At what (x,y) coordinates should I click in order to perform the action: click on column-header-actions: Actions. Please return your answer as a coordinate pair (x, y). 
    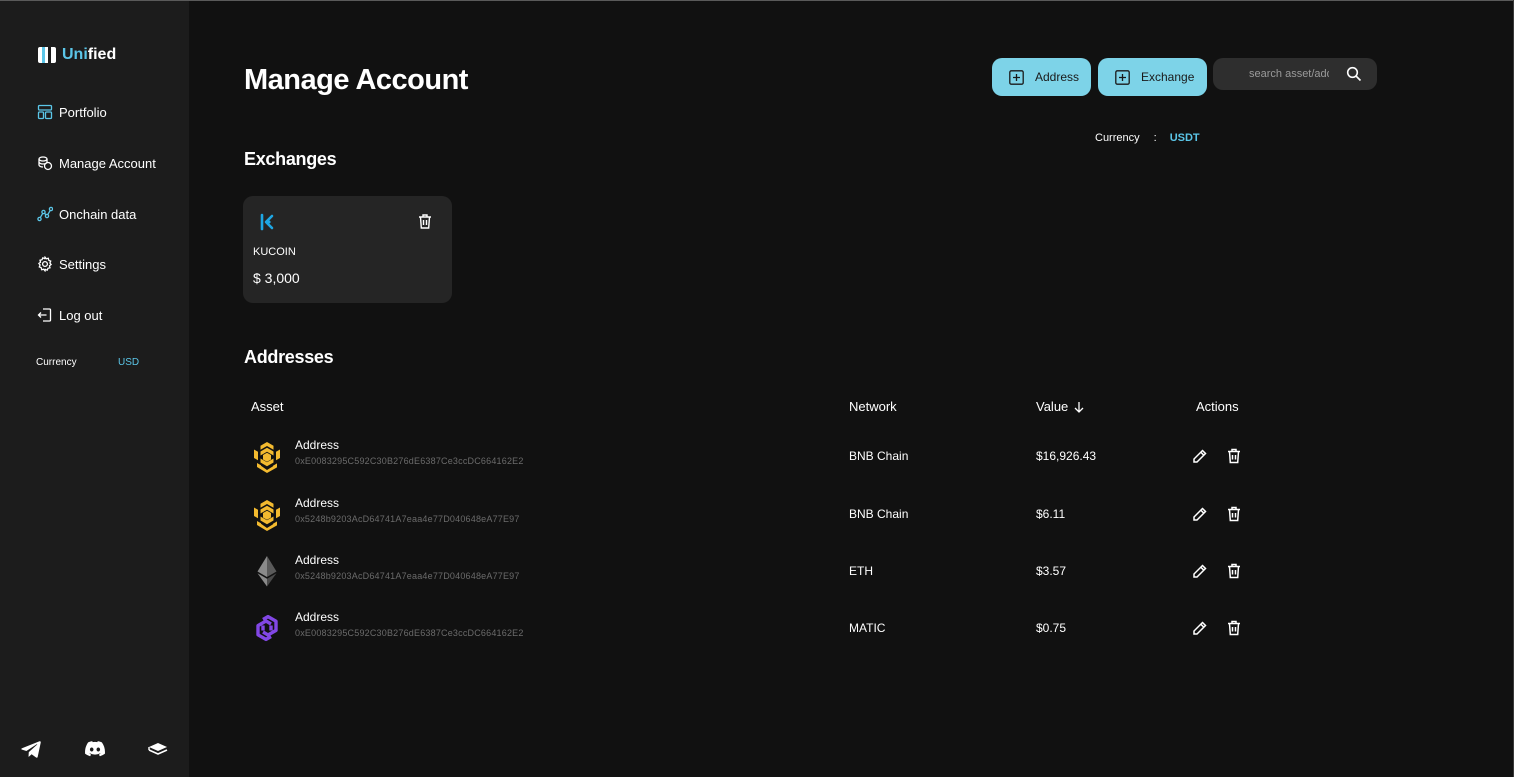
    Looking at the image, I should click on (1217, 406).